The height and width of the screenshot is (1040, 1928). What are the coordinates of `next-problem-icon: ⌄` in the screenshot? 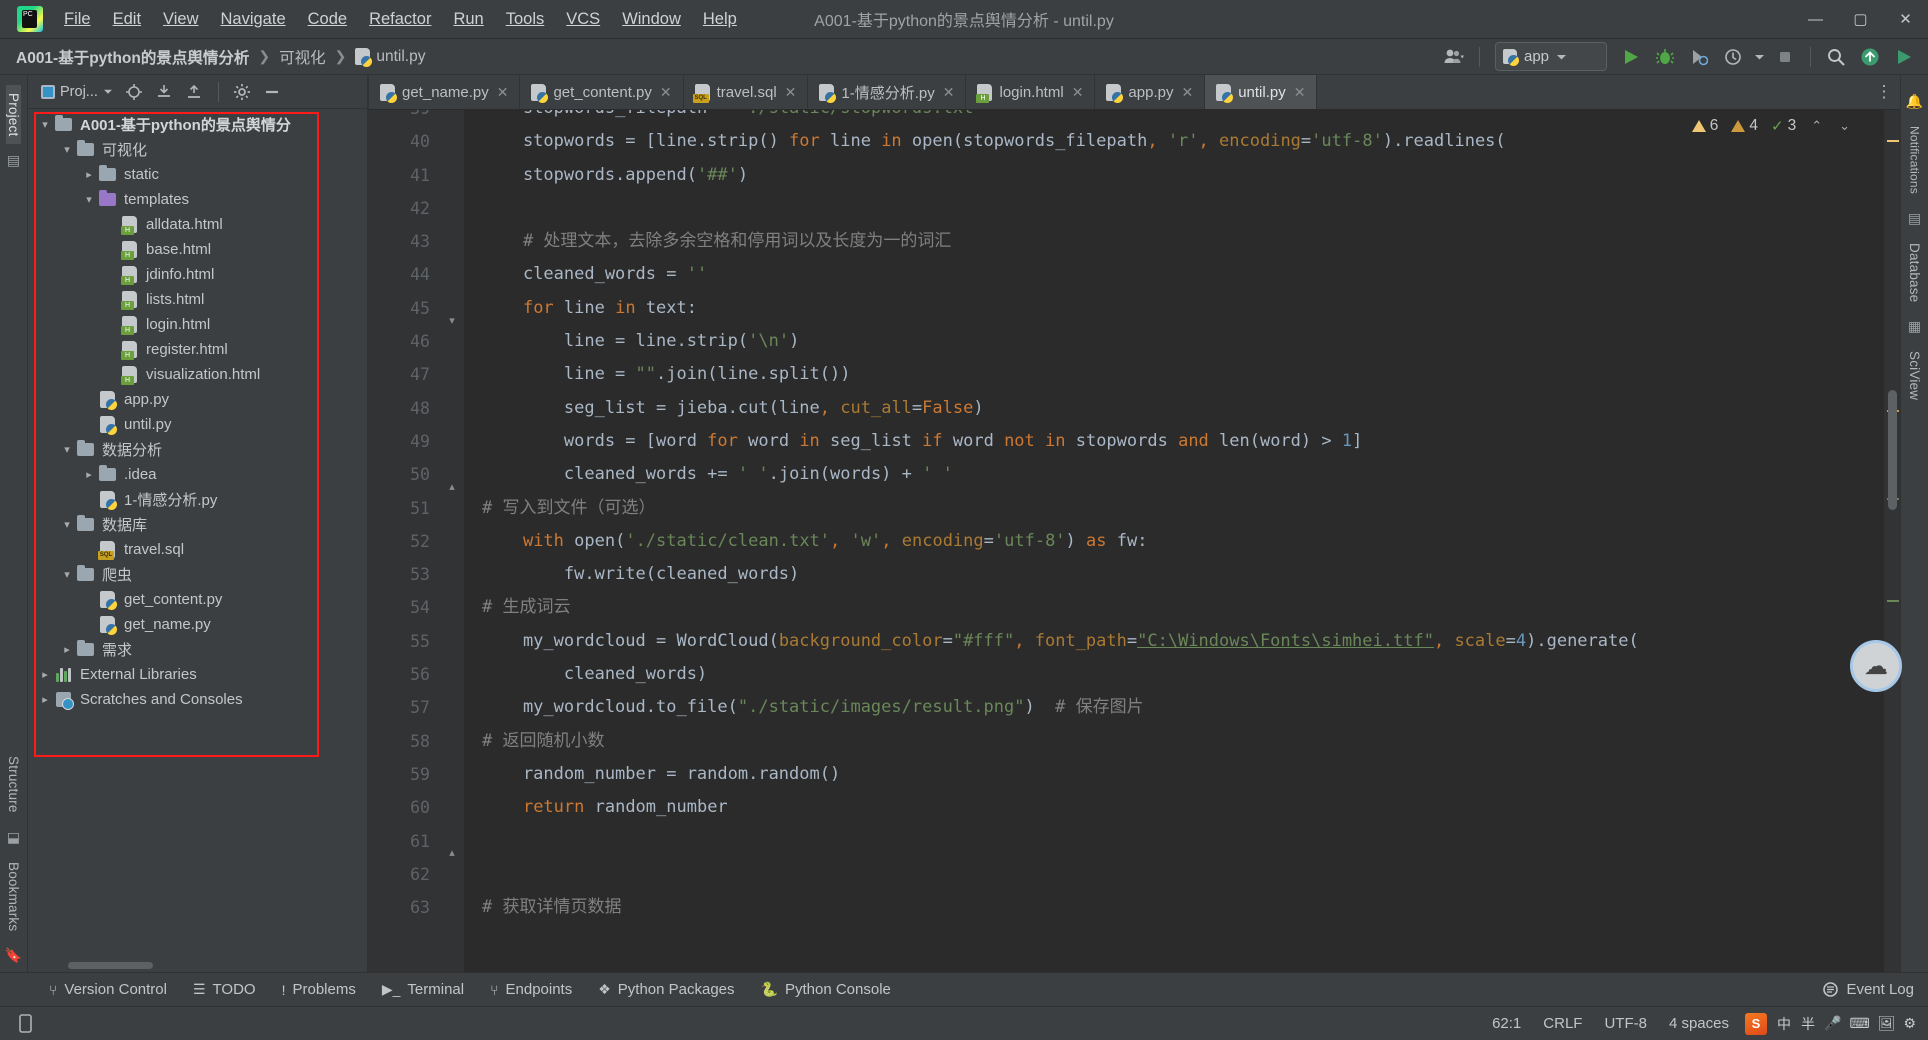 It's located at (1844, 126).